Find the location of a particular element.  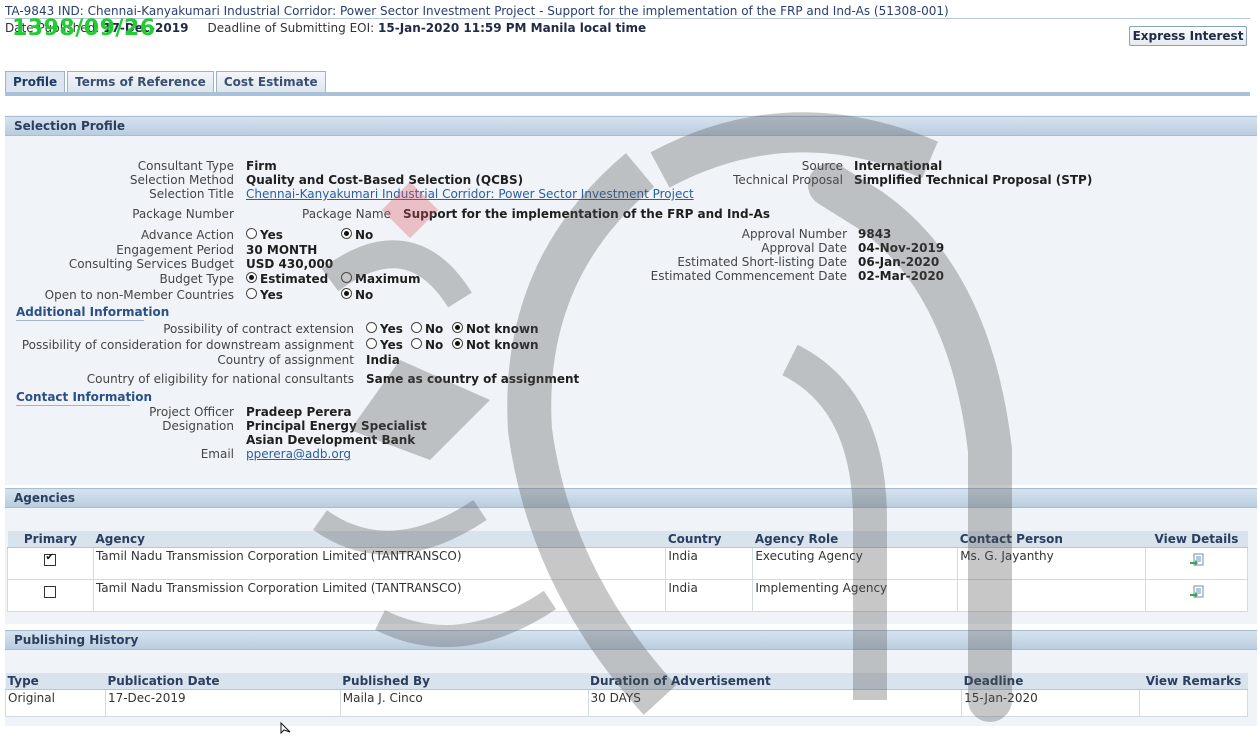

view-details-cell is located at coordinates (1196, 563).